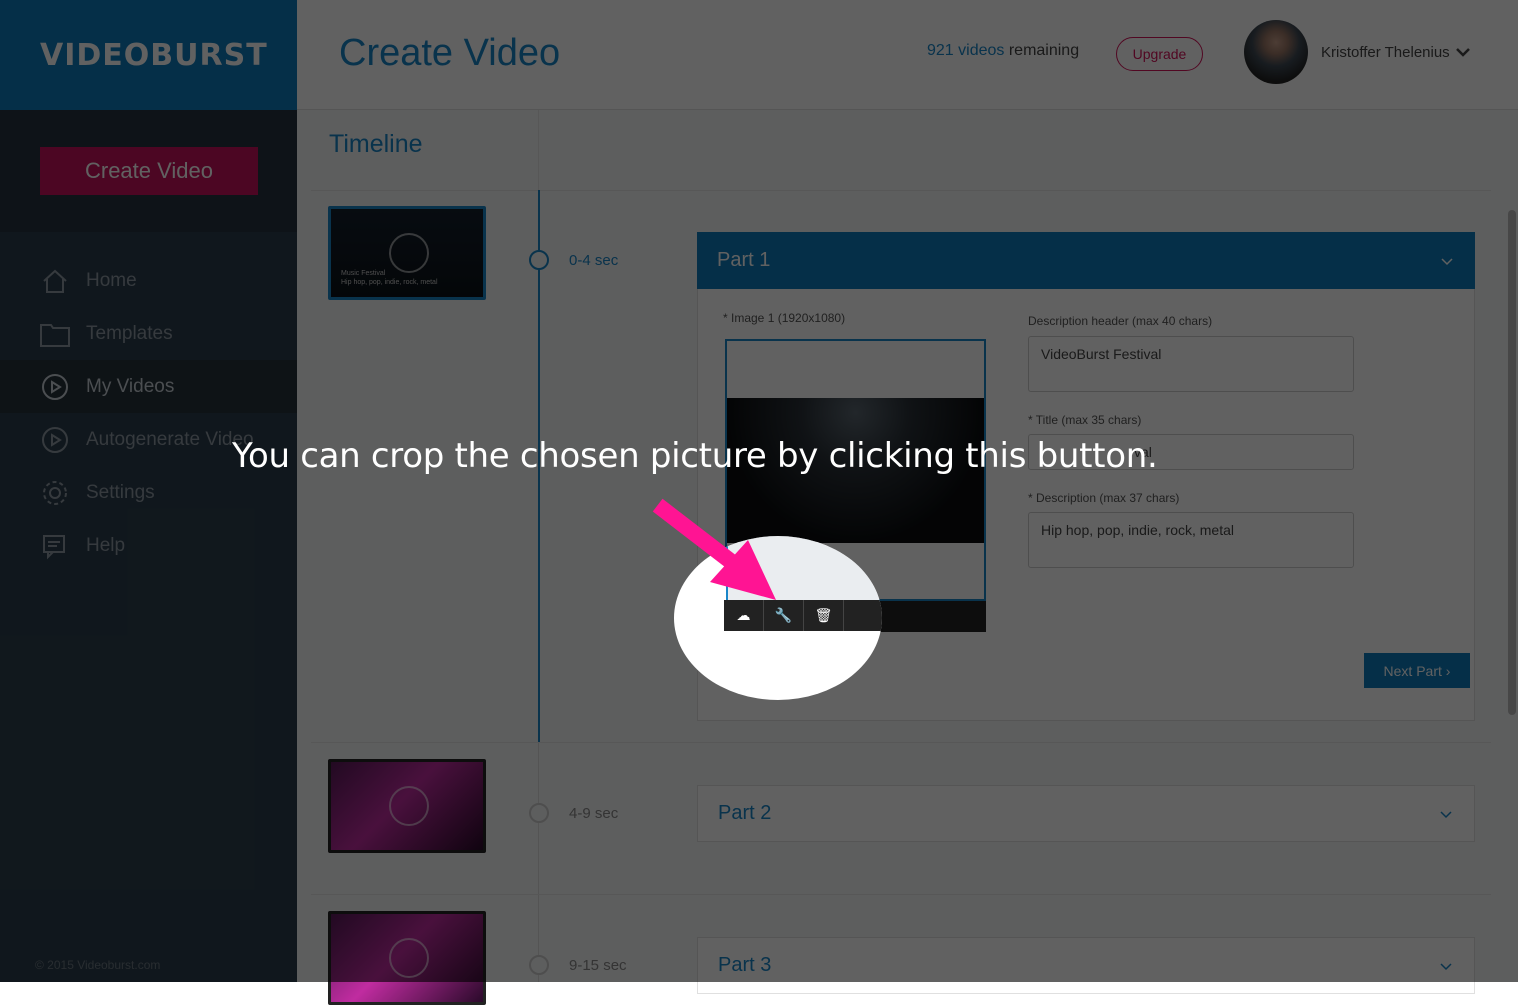  I want to click on sidebar-item-label: Home, so click(111, 280).